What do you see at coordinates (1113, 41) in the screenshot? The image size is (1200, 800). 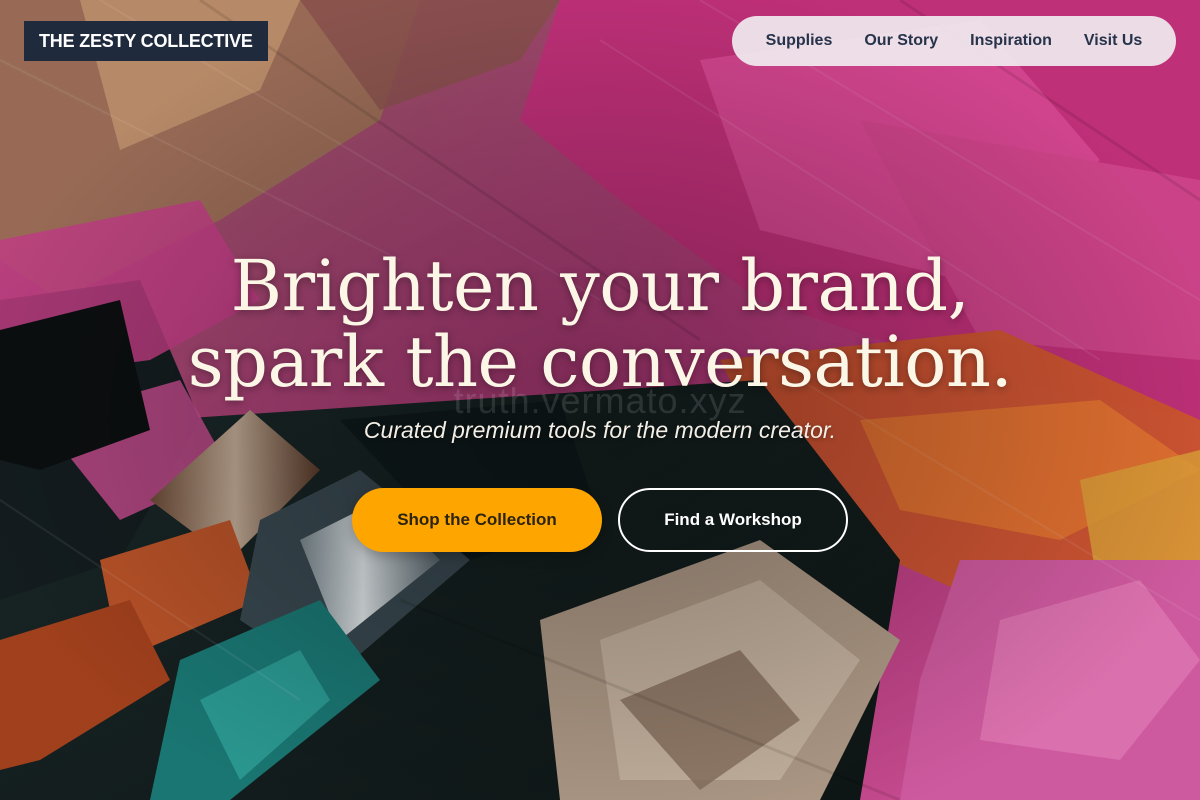 I see `nav-item-visit-us: Visit Us` at bounding box center [1113, 41].